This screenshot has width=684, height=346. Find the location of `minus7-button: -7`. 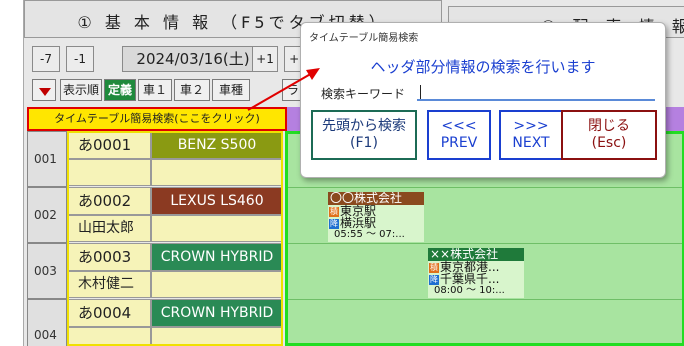

minus7-button: -7 is located at coordinates (46, 59).